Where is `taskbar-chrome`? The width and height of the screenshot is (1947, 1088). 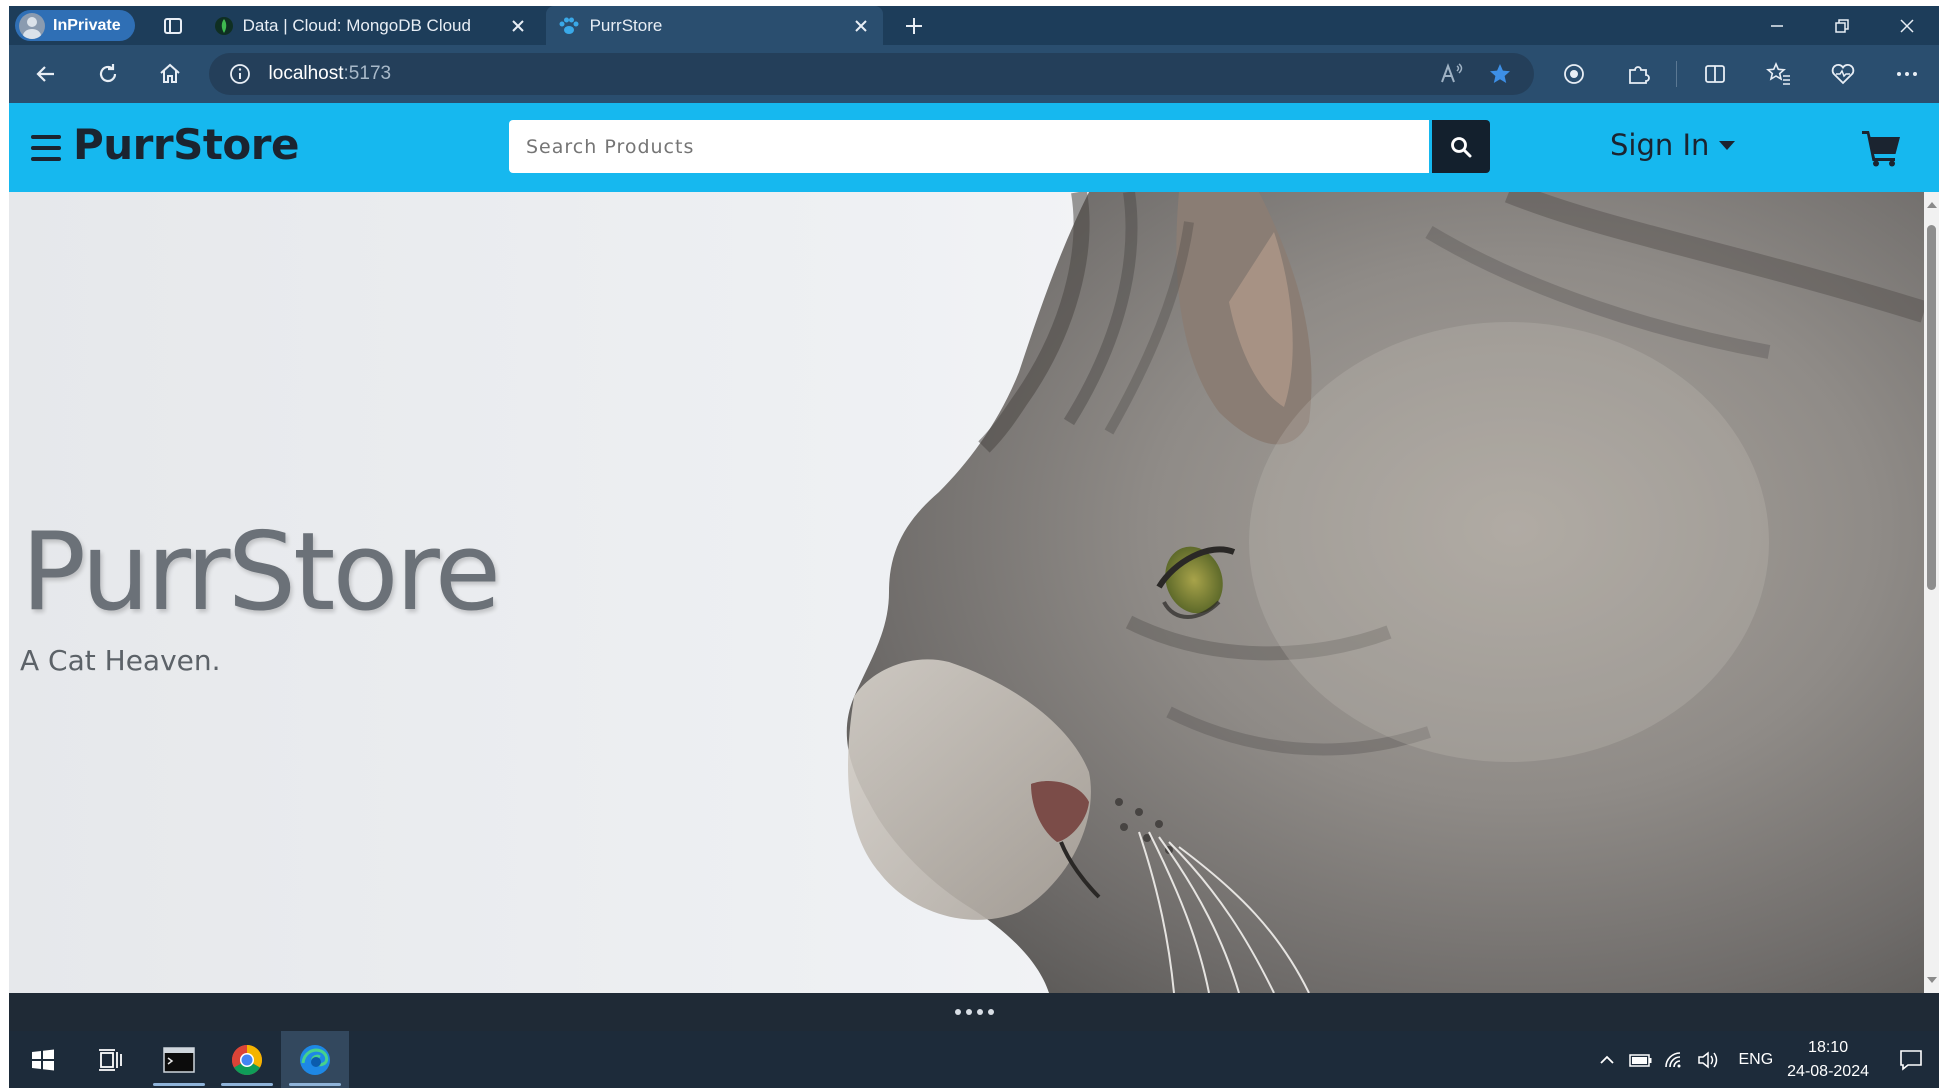 taskbar-chrome is located at coordinates (247, 1059).